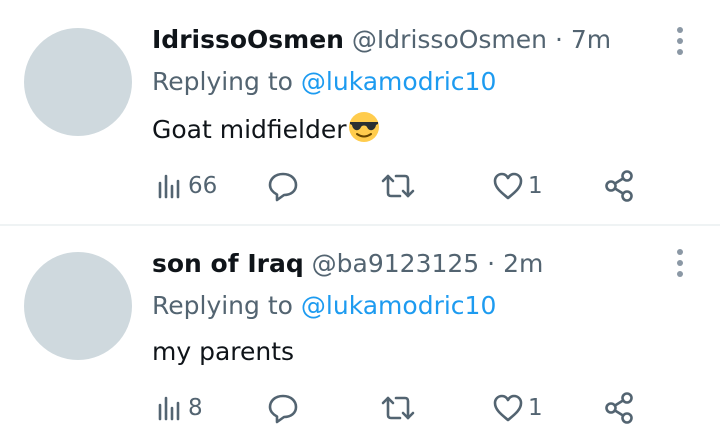 The width and height of the screenshot is (720, 446). I want to click on action-bar: 66 1, so click(412, 186).